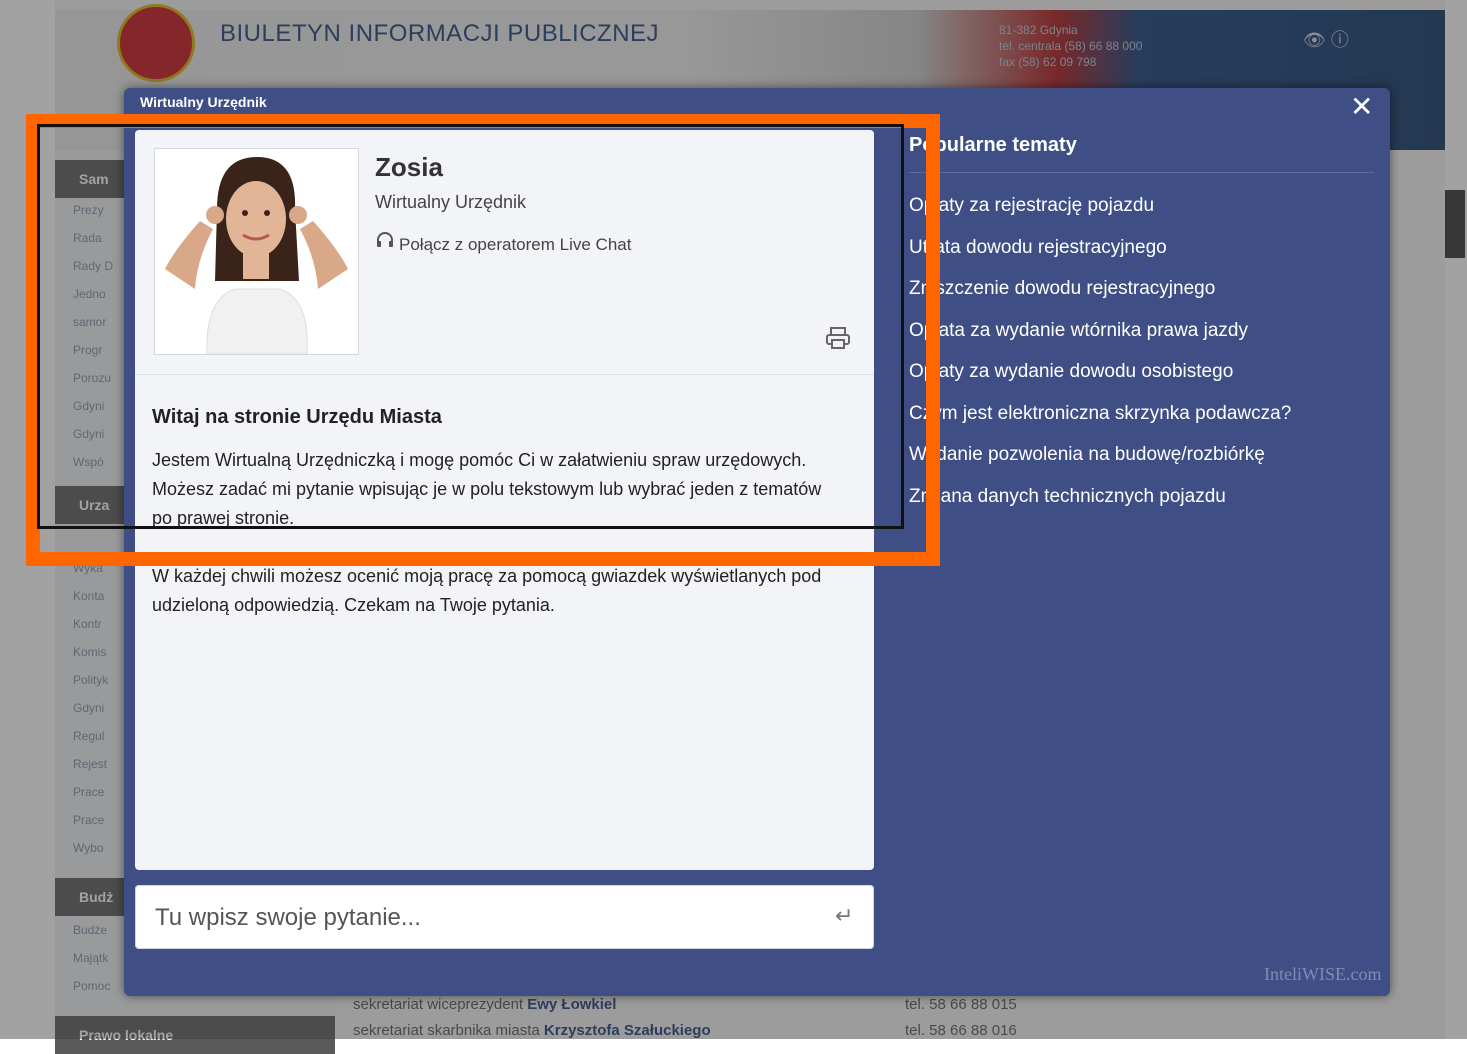  Describe the element at coordinates (1141, 172) in the screenshot. I see `topics-divider` at that location.